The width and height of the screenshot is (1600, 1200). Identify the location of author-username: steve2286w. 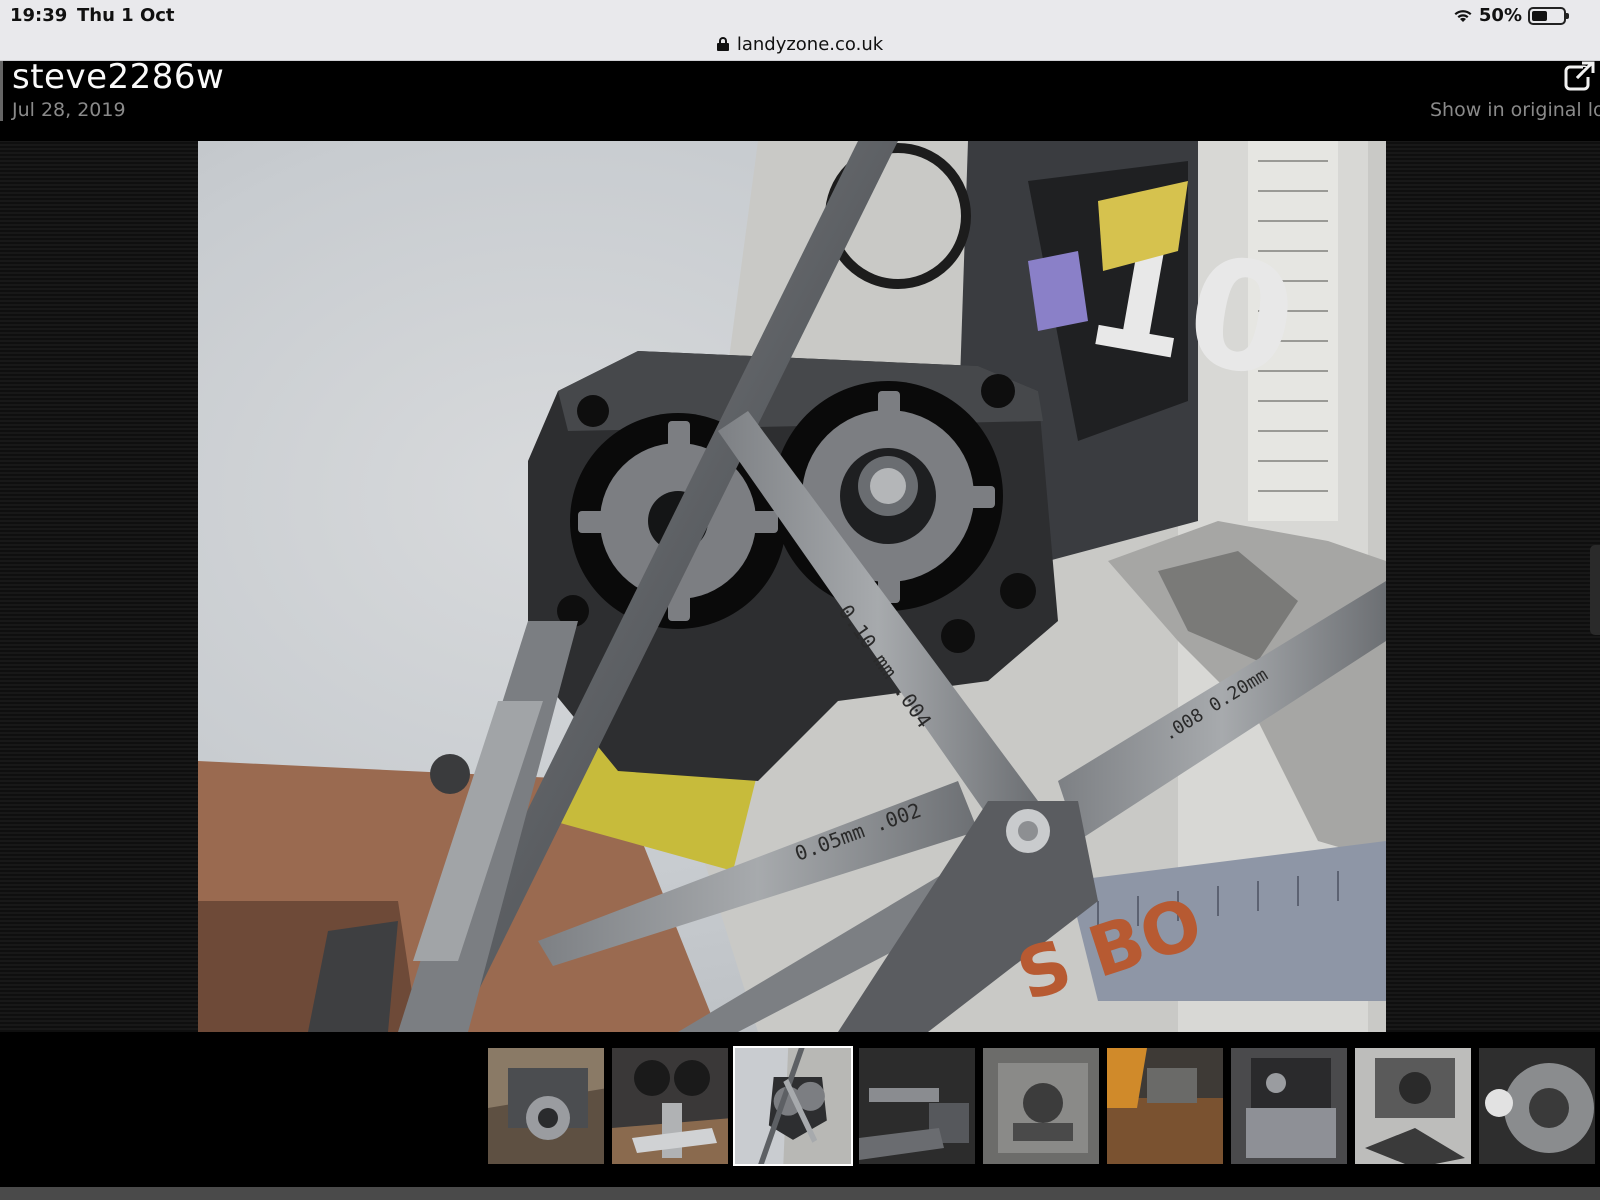
(118, 77).